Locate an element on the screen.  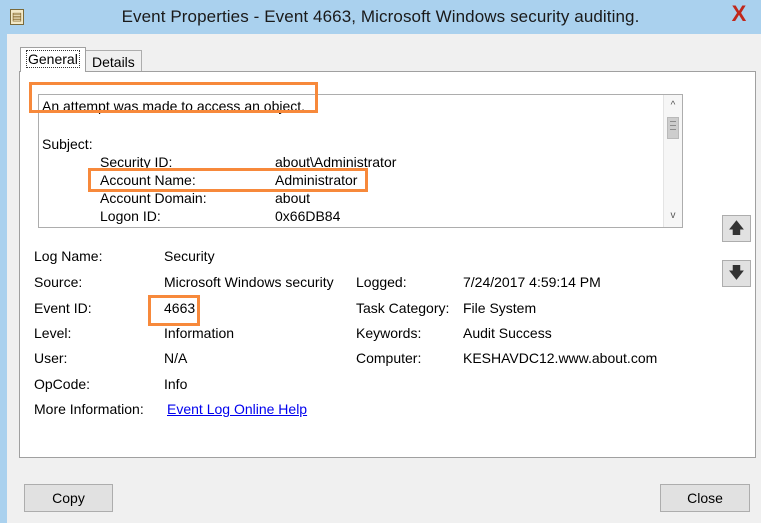
tab-general-label: General is located at coordinates (53, 59).